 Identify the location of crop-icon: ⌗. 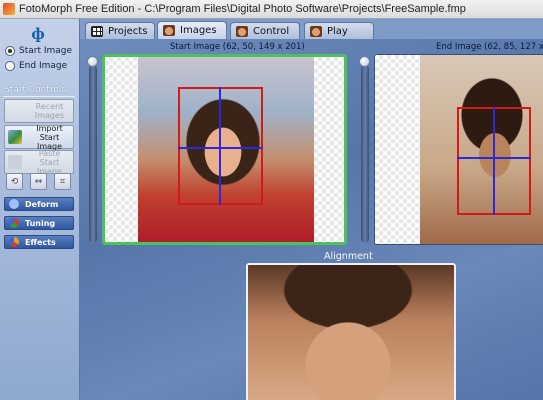
(62, 181).